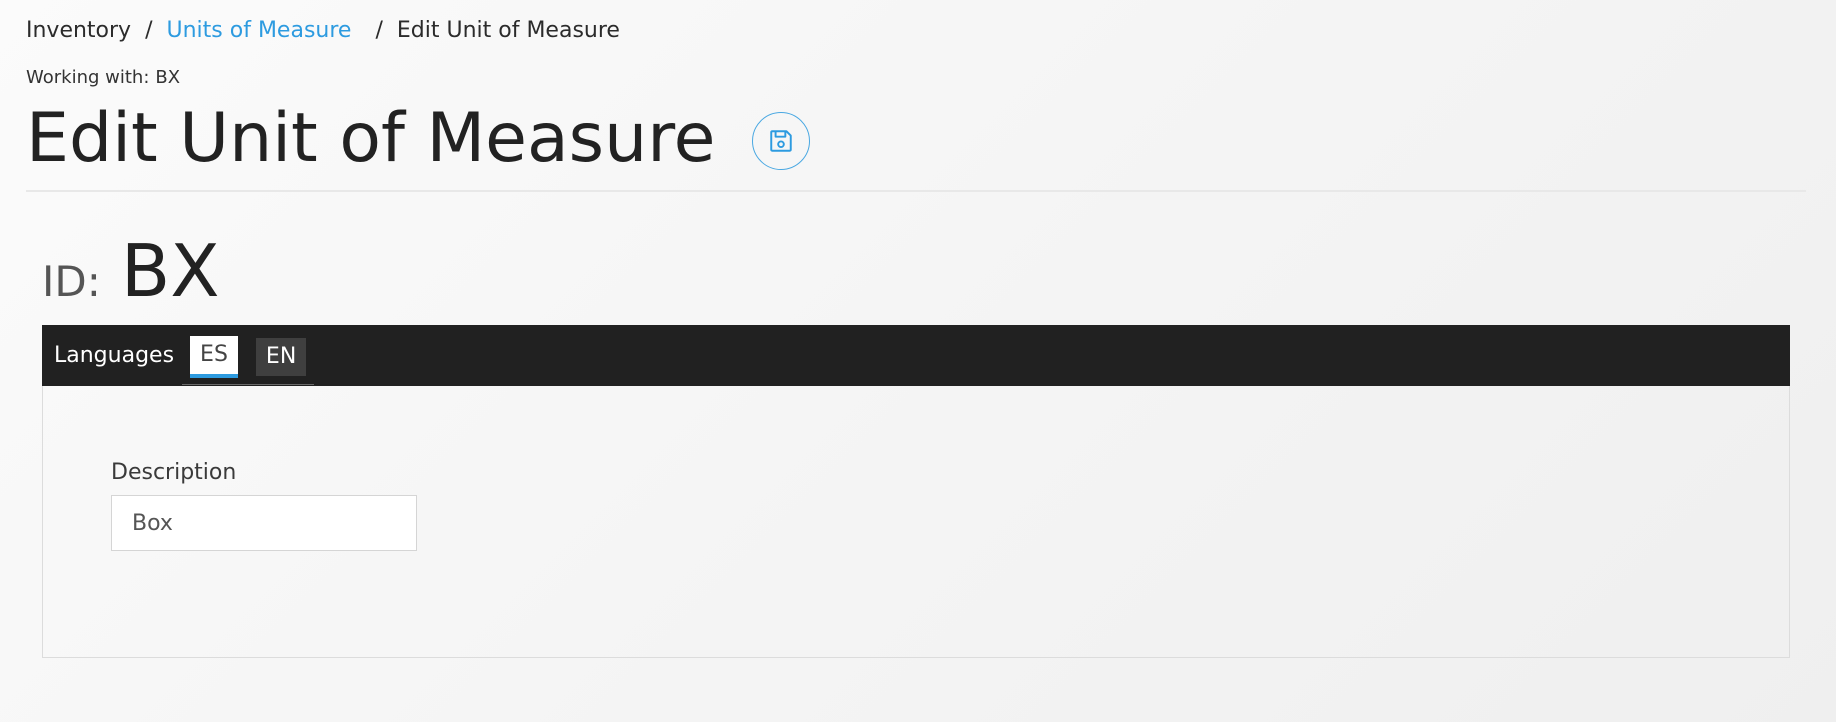 The height and width of the screenshot is (722, 1836). I want to click on breadcrumb-current: Edit Unit of Measure, so click(508, 30).